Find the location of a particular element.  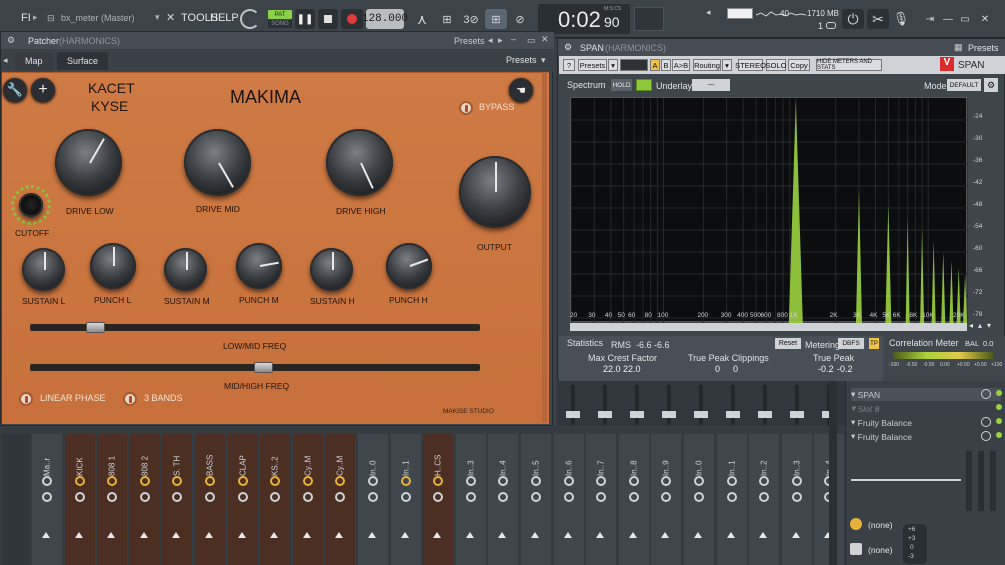

span-hide-meters-button: HIDE METERS AND STATS is located at coordinates (849, 65).